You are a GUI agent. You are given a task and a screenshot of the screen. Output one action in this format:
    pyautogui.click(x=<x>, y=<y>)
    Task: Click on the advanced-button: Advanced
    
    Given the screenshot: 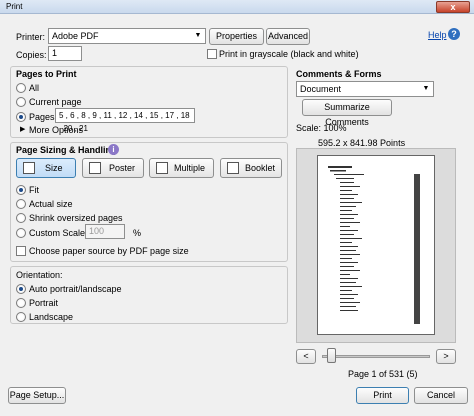 What is the action you would take?
    pyautogui.click(x=288, y=36)
    